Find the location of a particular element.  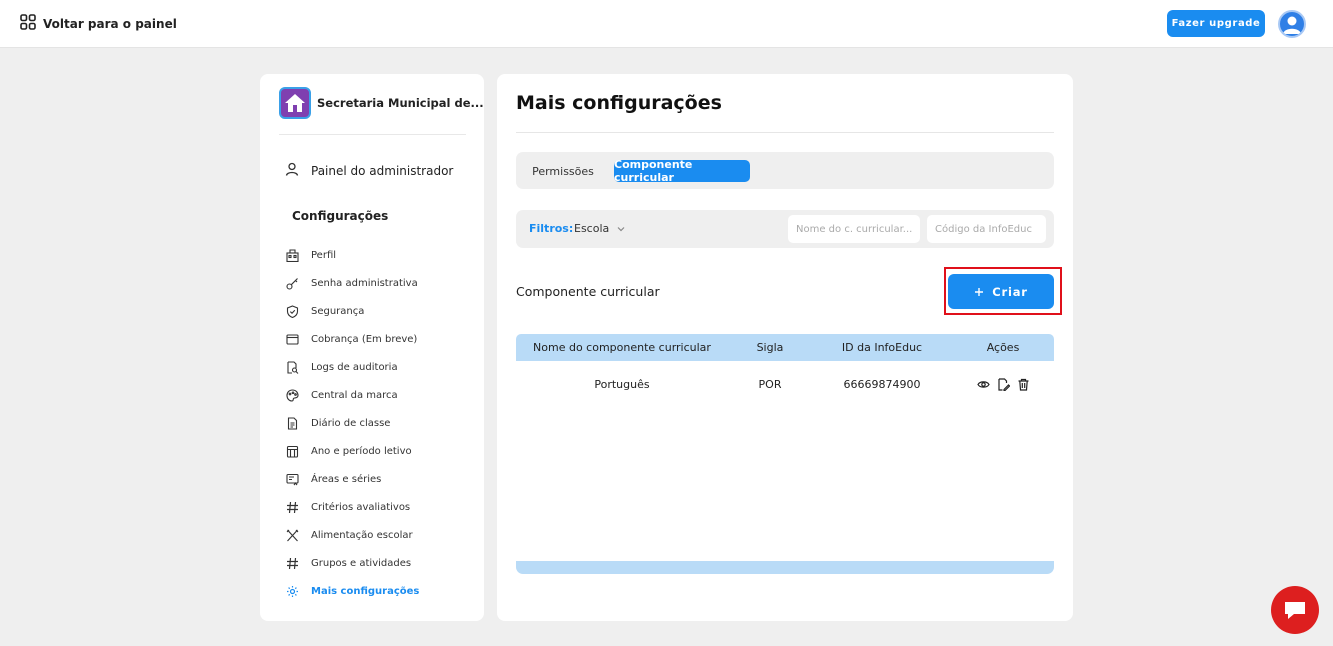

sidebar-item-cobranca: Cobrança (Em breve) is located at coordinates (380, 339).